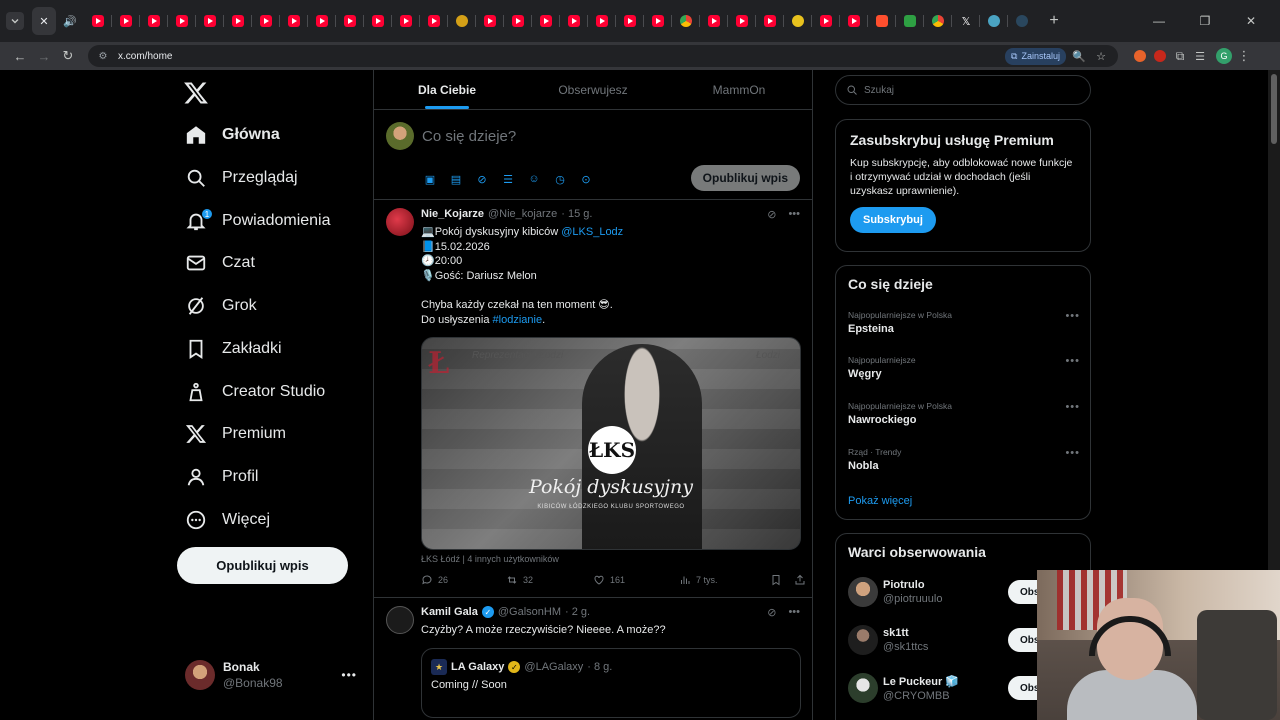  Describe the element at coordinates (15, 21) in the screenshot. I see `tab-search-button` at that location.